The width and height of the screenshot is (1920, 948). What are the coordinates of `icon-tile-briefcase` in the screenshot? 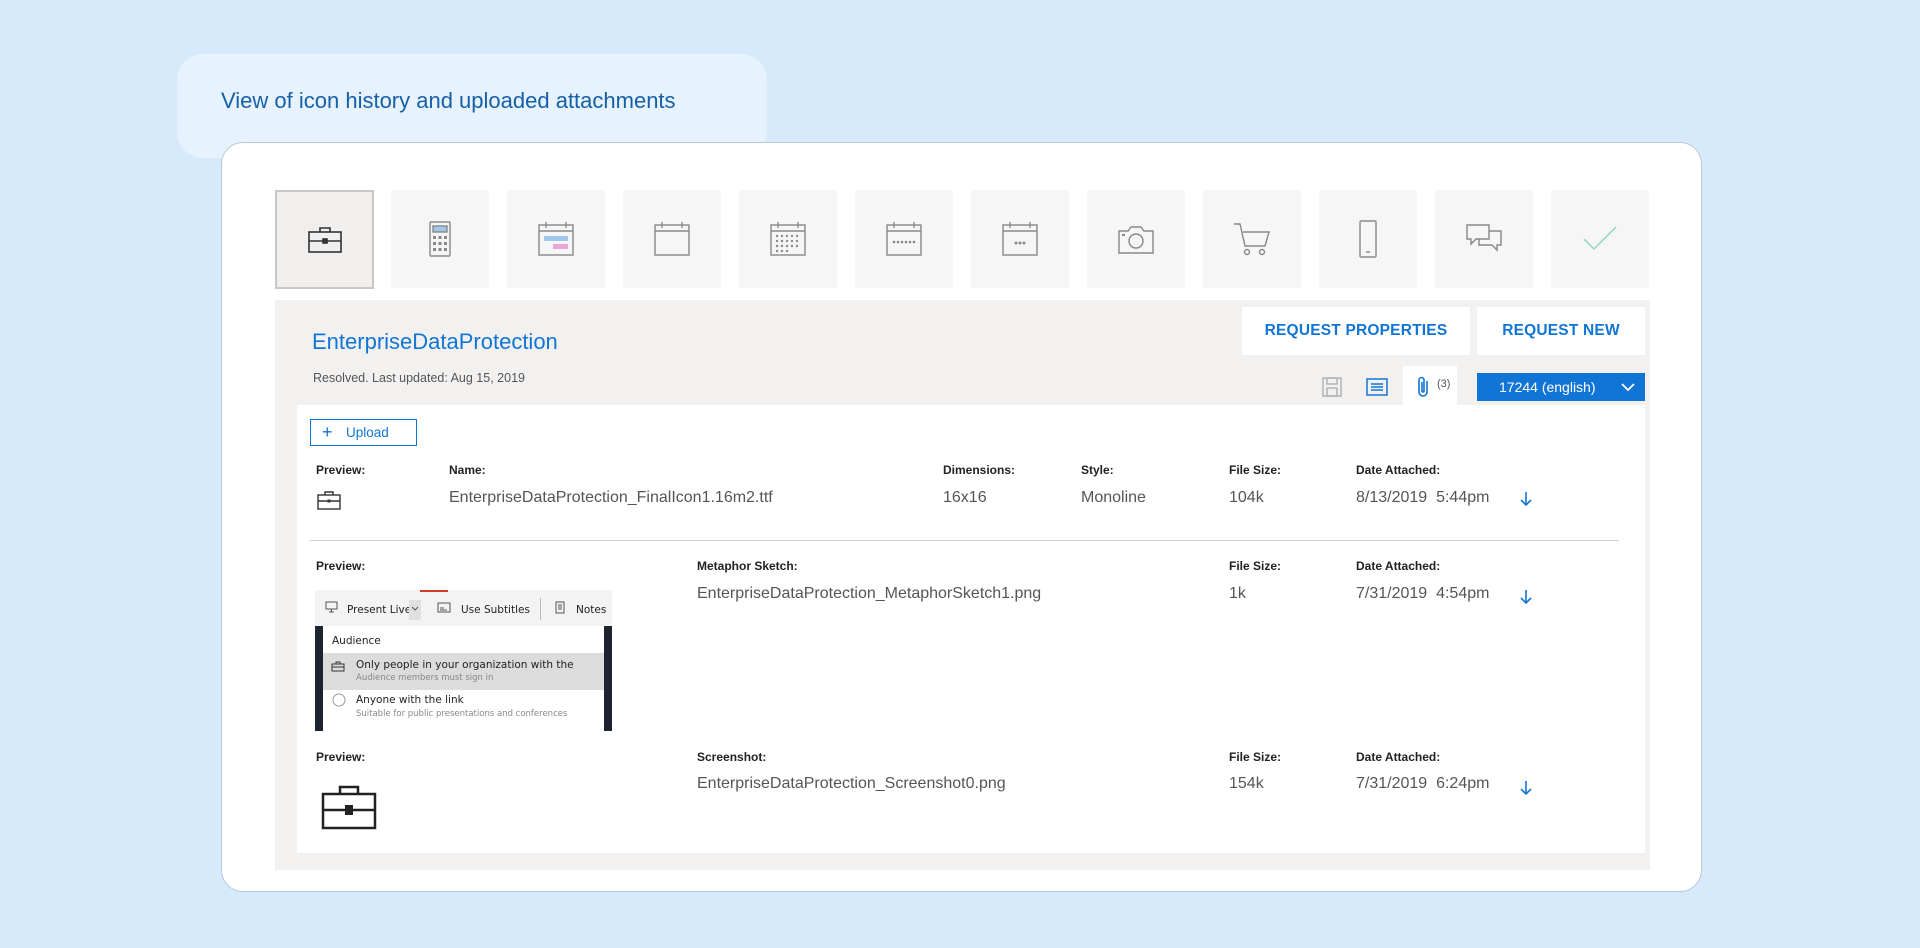 It's located at (324, 239).